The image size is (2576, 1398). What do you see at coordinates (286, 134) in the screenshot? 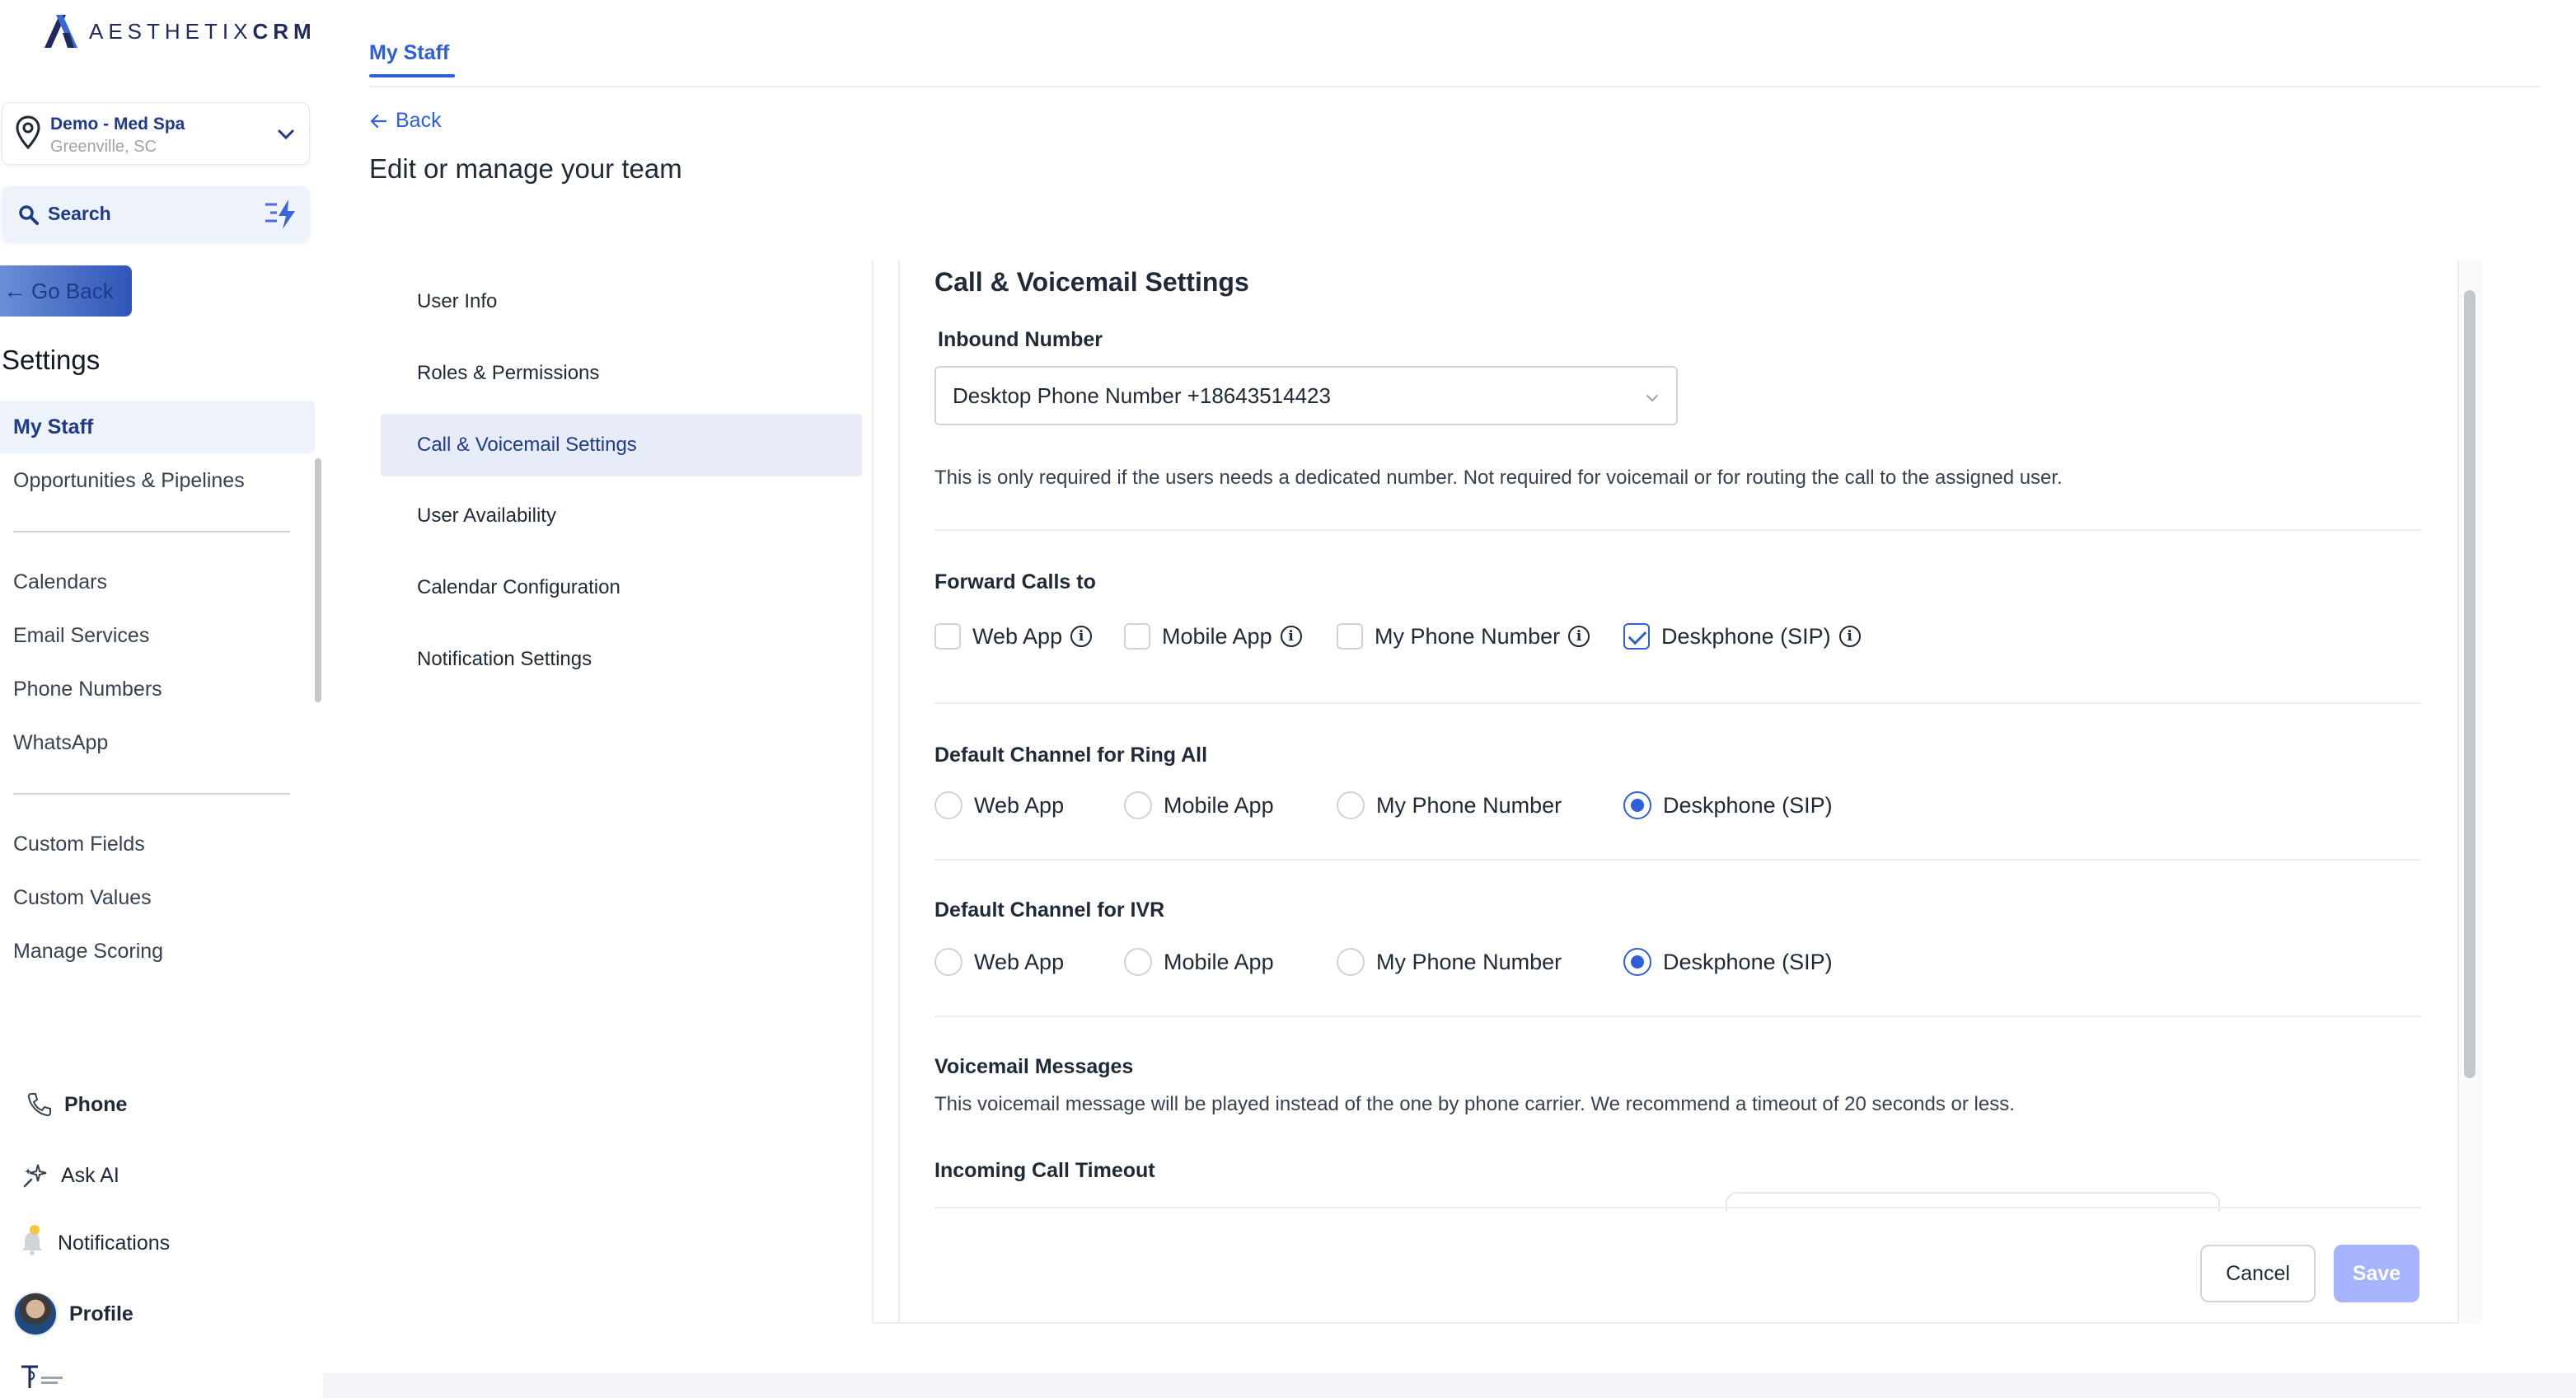
I see `chevron-down-icon` at bounding box center [286, 134].